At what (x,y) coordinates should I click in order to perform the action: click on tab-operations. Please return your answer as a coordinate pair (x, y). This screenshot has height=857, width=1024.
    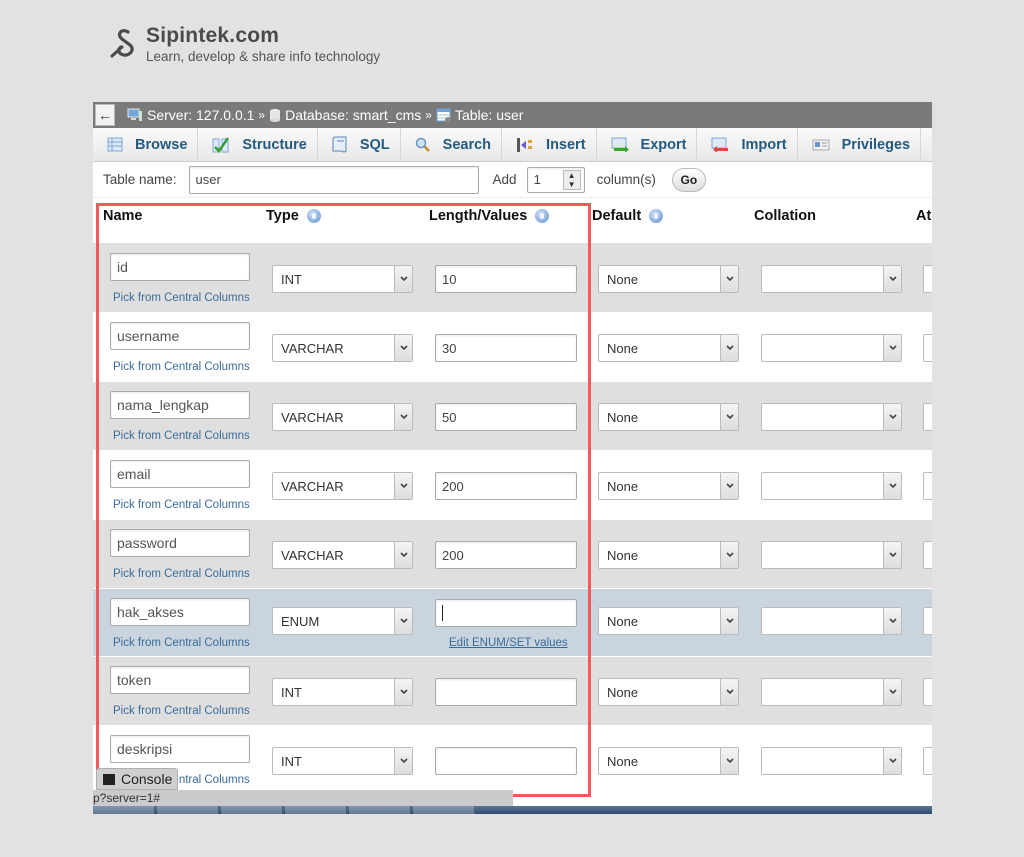
    Looking at the image, I should click on (926, 144).